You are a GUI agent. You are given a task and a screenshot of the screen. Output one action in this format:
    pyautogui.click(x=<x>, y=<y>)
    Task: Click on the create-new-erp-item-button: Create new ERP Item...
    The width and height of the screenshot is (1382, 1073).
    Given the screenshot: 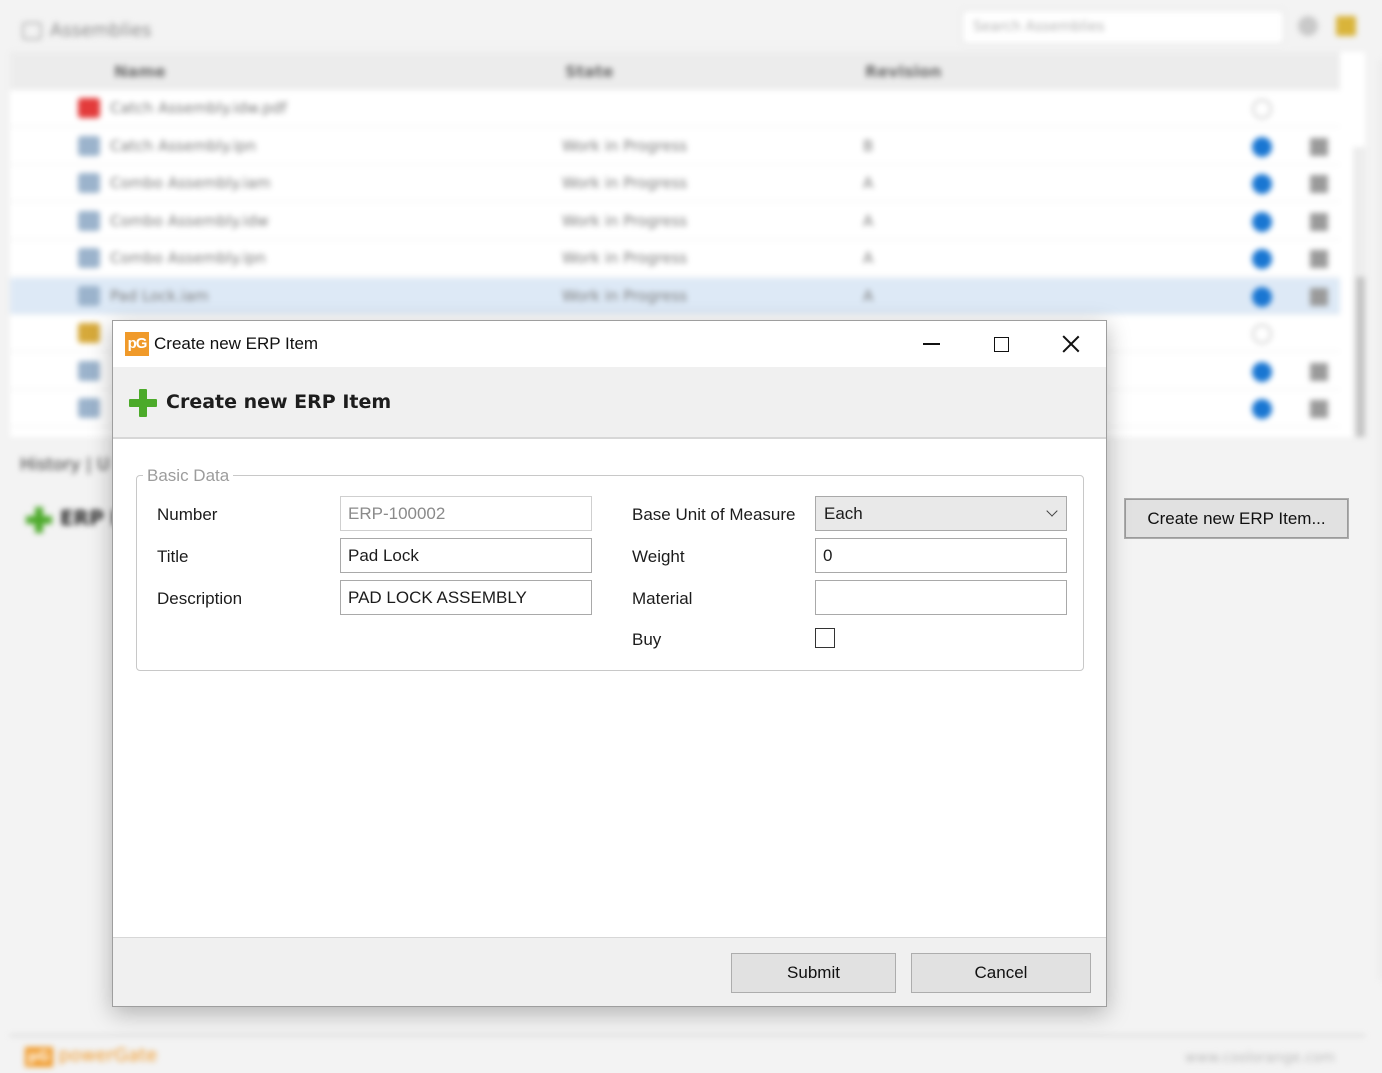 What is the action you would take?
    pyautogui.click(x=1236, y=518)
    